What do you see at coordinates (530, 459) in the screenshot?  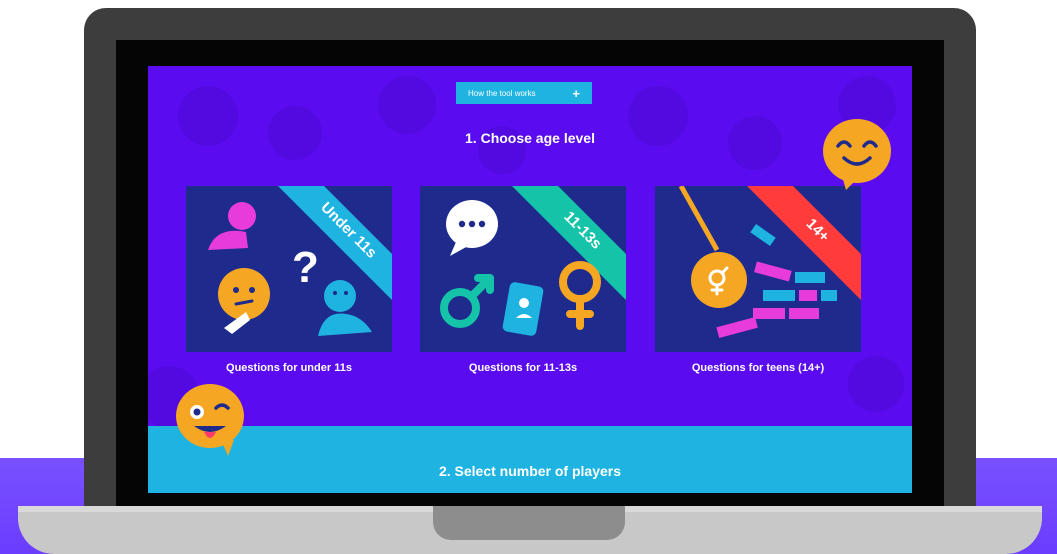 I see `players-section` at bounding box center [530, 459].